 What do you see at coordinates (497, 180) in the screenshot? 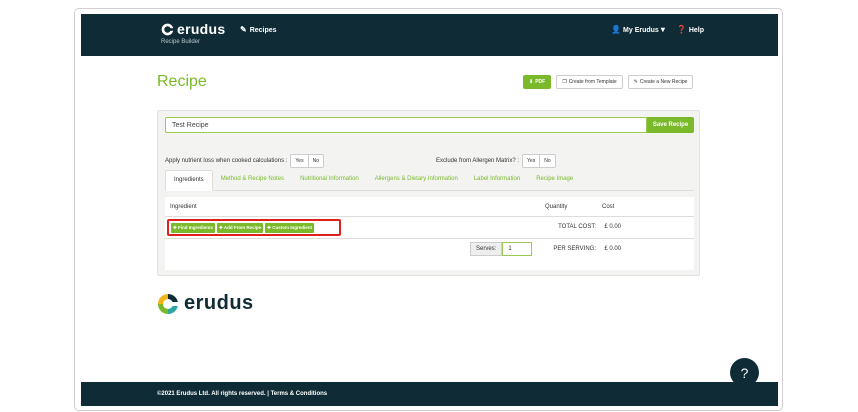
I see `tab-label-info: Label Information` at bounding box center [497, 180].